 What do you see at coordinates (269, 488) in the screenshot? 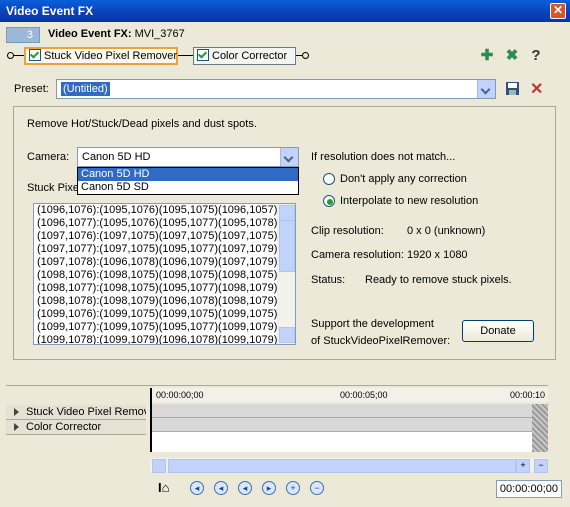
I see `next-keyframe-icon: ▸` at bounding box center [269, 488].